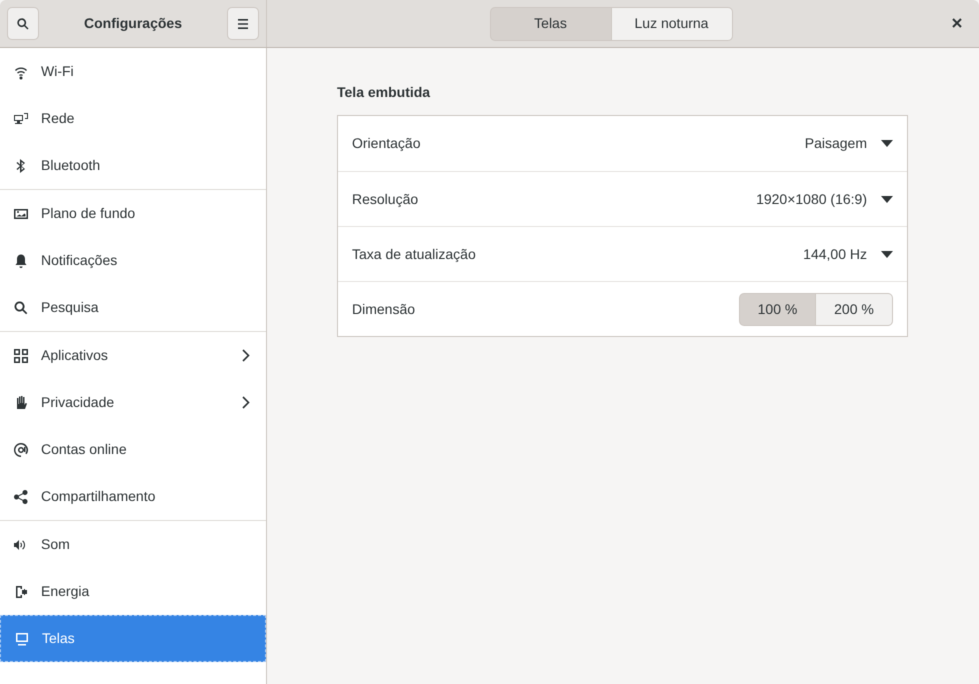 The image size is (979, 684). Describe the element at coordinates (133, 118) in the screenshot. I see `sidebar-item: Rede` at that location.